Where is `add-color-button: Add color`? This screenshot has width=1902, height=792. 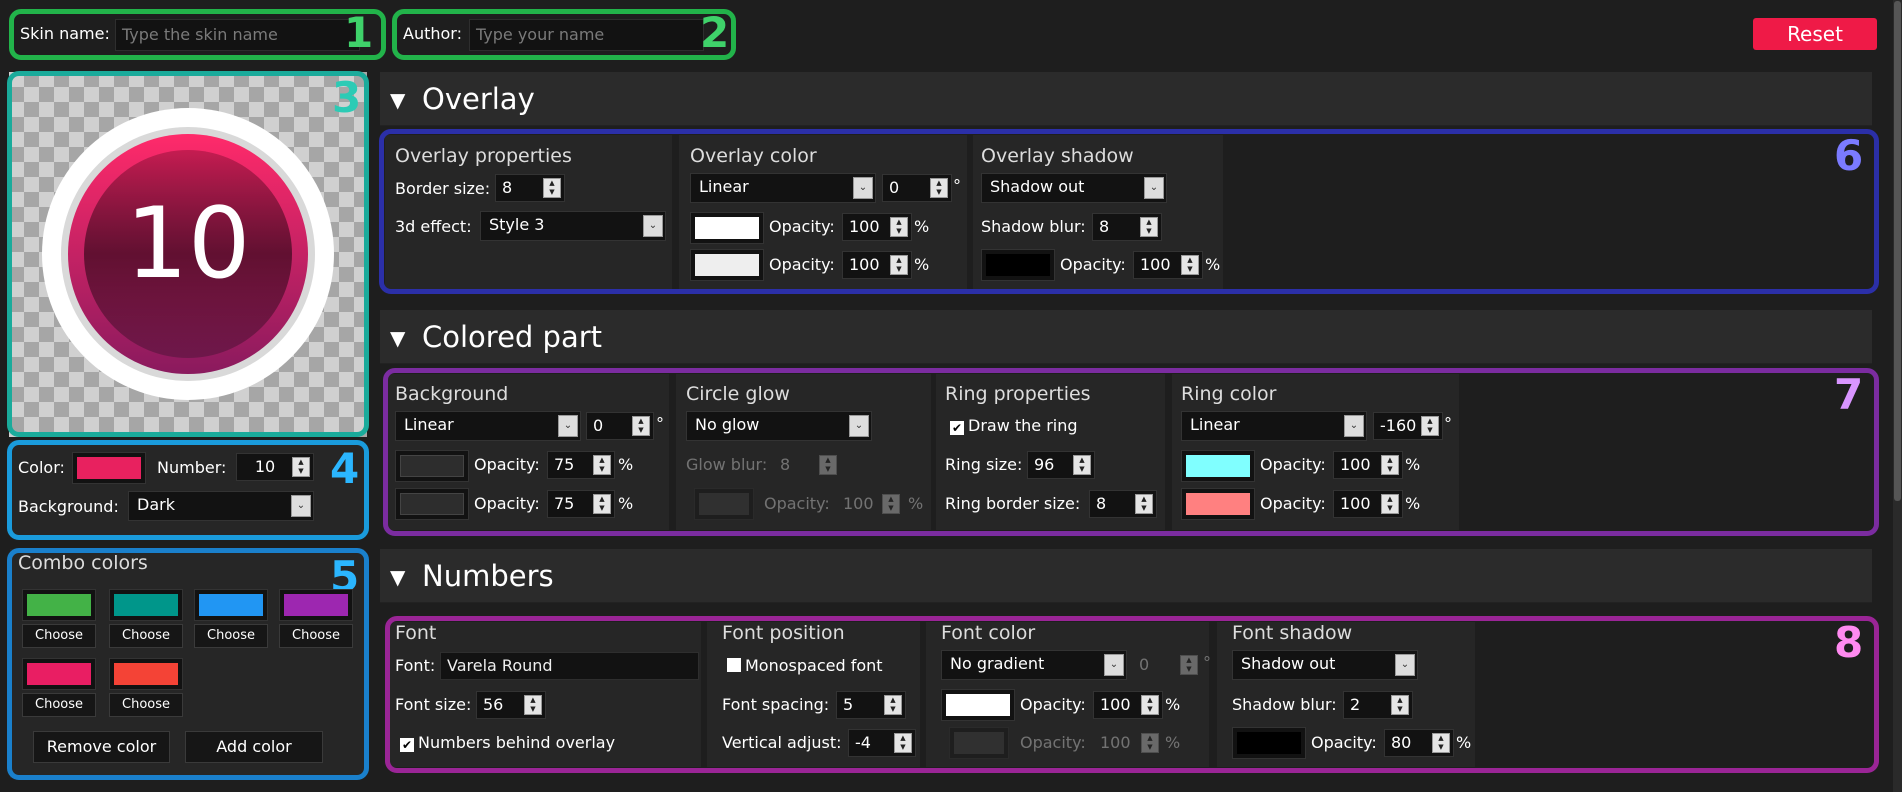 add-color-button: Add color is located at coordinates (254, 747).